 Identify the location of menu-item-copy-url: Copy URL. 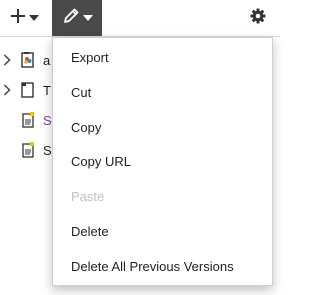
(162, 162).